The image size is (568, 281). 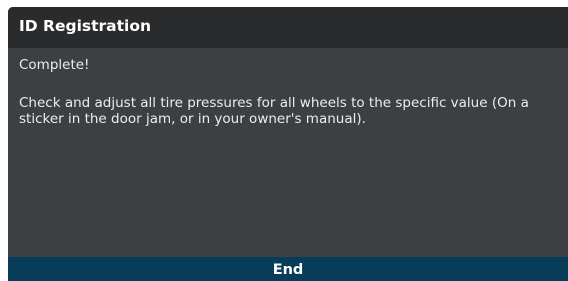 What do you see at coordinates (54, 65) in the screenshot?
I see `status-text: Complete!` at bounding box center [54, 65].